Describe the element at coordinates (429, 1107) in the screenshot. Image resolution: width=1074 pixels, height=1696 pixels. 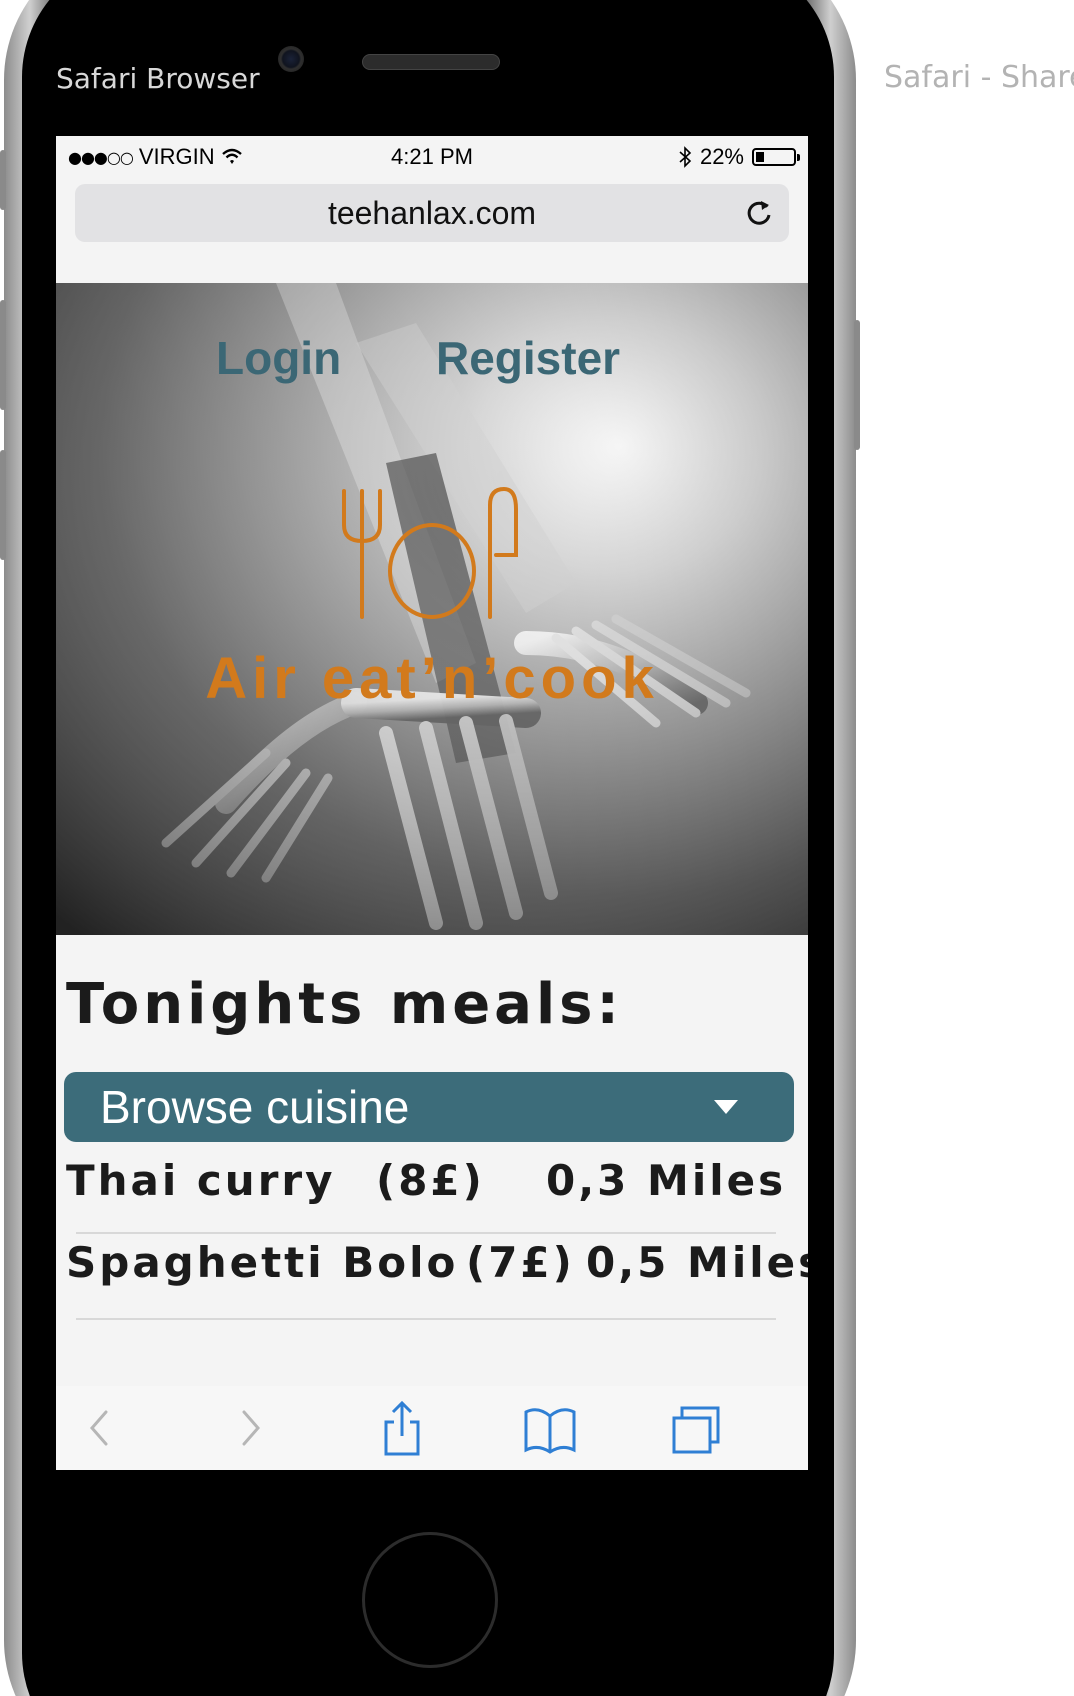
I see `browse-cuisine-dropdown: Browse cuisine` at that location.